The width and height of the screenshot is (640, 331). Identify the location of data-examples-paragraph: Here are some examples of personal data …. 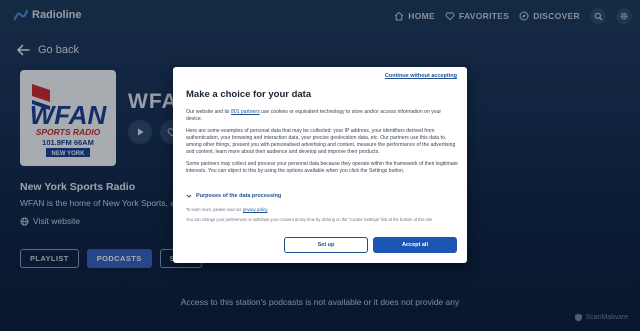
(321, 142).